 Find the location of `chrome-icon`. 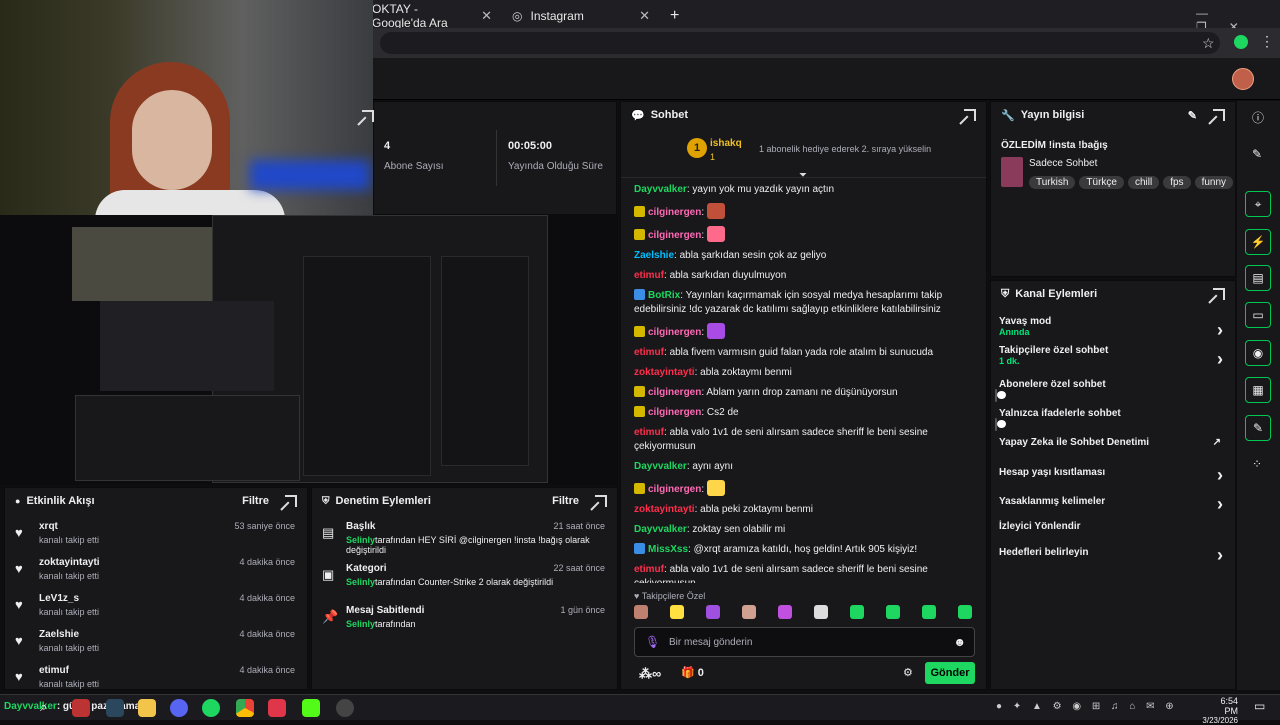

chrome-icon is located at coordinates (245, 708).